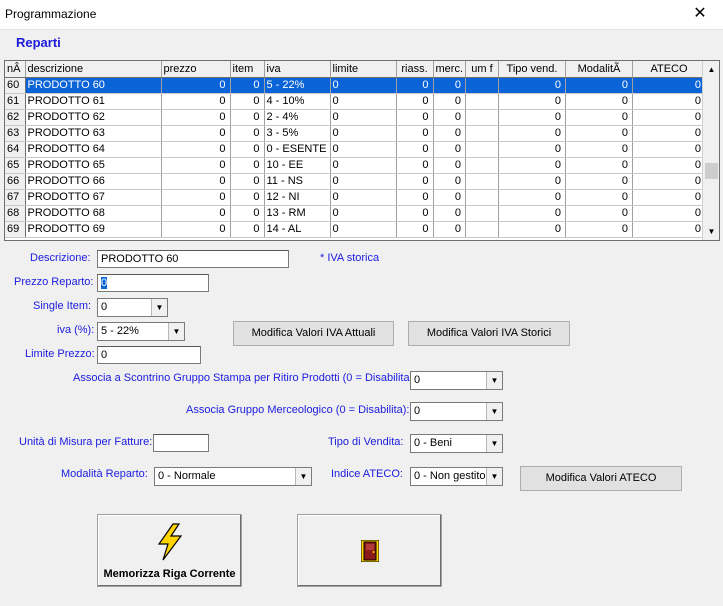  I want to click on row-index: 64, so click(15, 149).